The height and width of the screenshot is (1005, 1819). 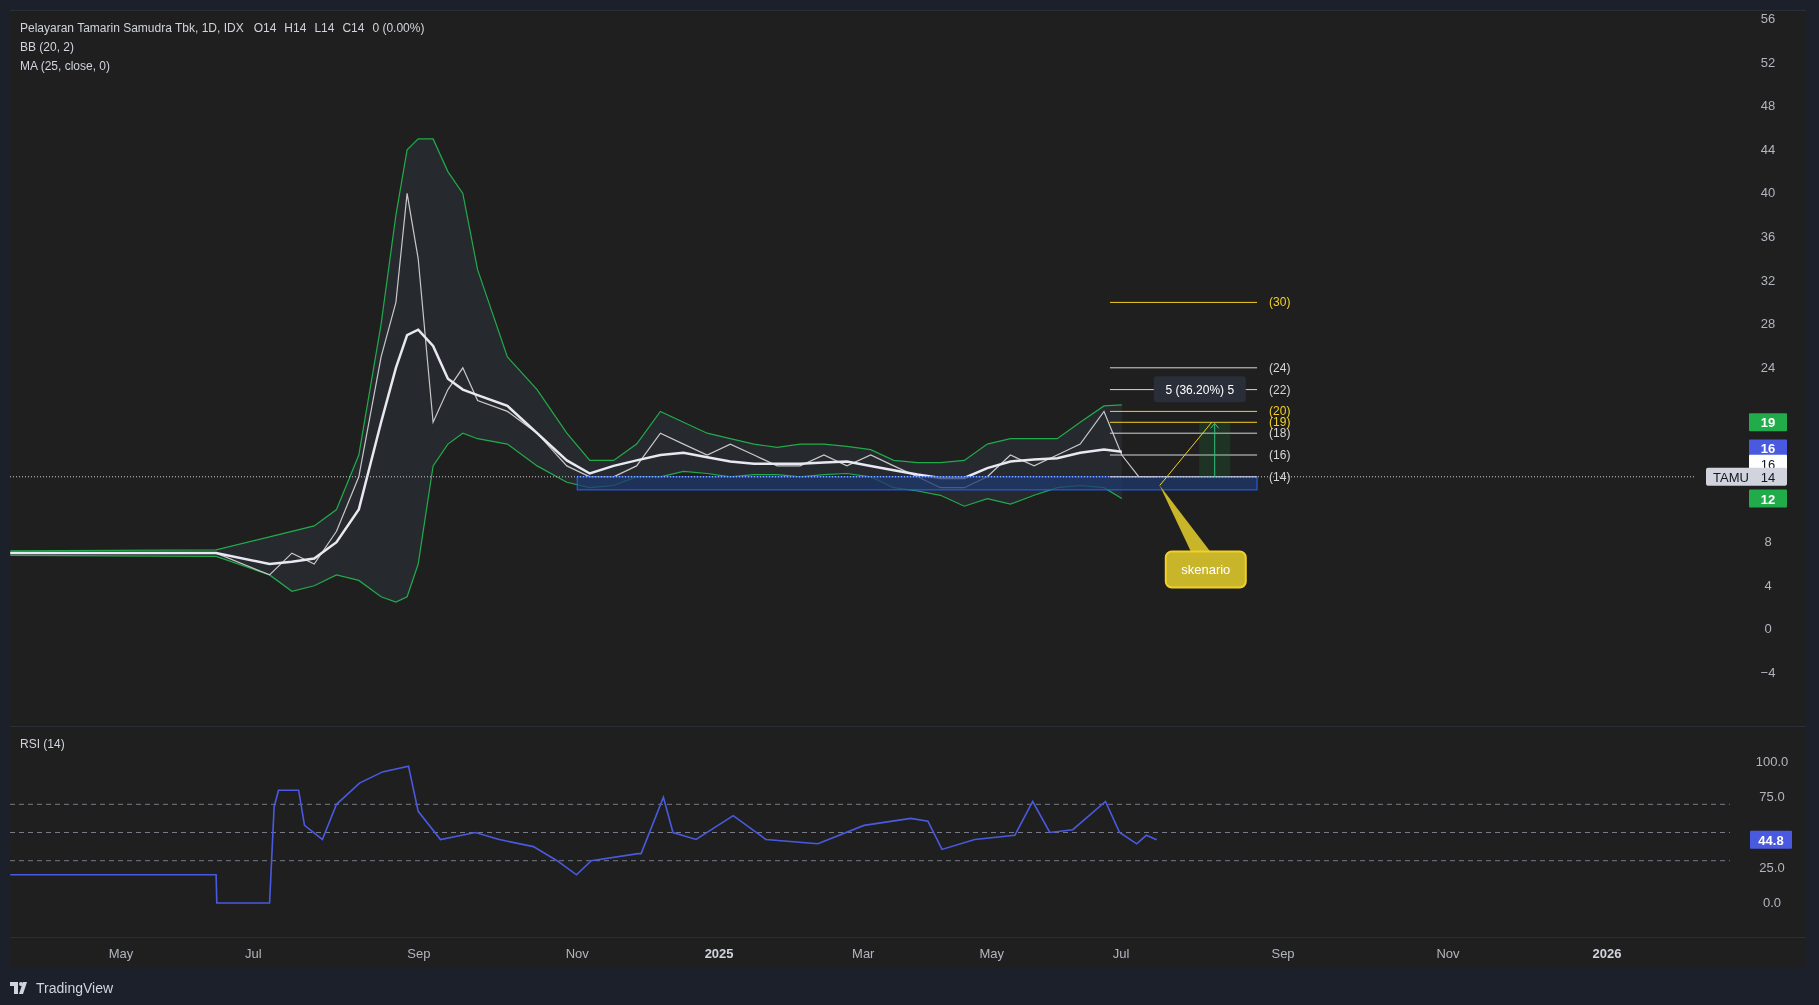 What do you see at coordinates (1768, 280) in the screenshot?
I see `axis-label: 32` at bounding box center [1768, 280].